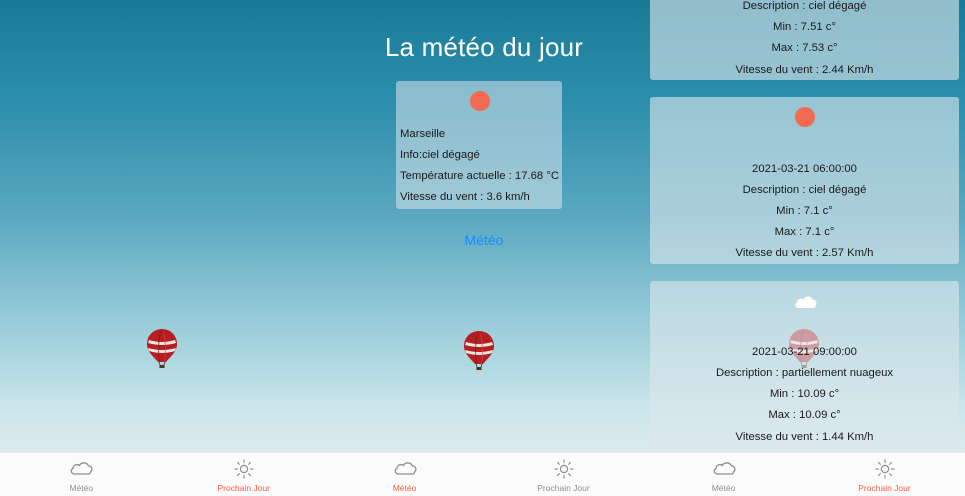 The image size is (965, 496). What do you see at coordinates (804, 394) in the screenshot?
I see `forecast-min: Min : 10.09 c°` at bounding box center [804, 394].